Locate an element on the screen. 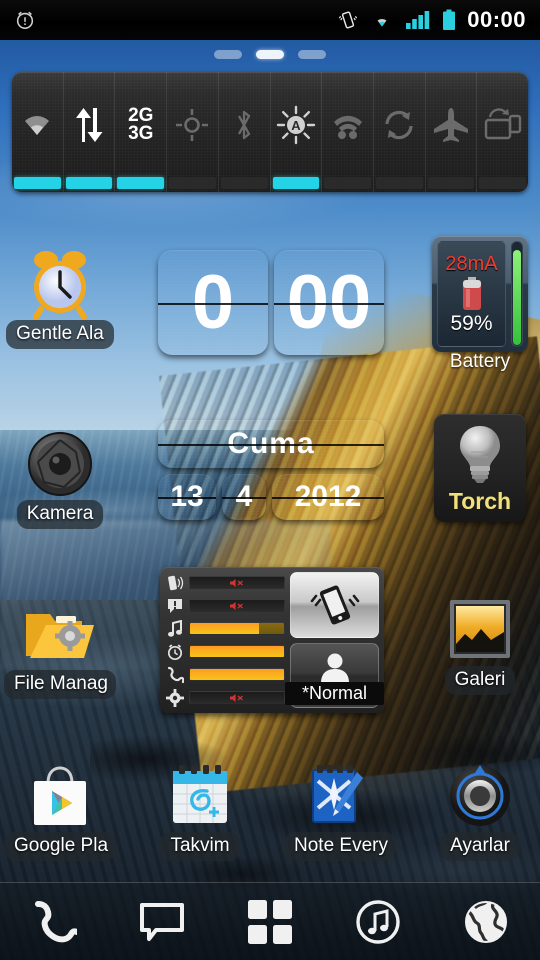 This screenshot has height=960, width=540. volume-row-music is located at coordinates (225, 628).